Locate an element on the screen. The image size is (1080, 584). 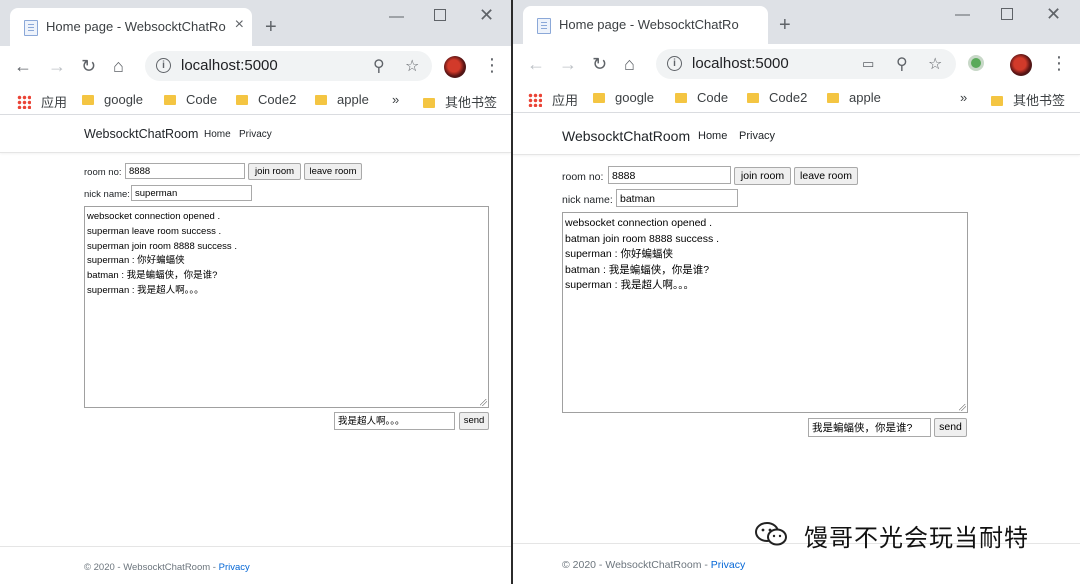
nick-input: superman is located at coordinates (191, 193).